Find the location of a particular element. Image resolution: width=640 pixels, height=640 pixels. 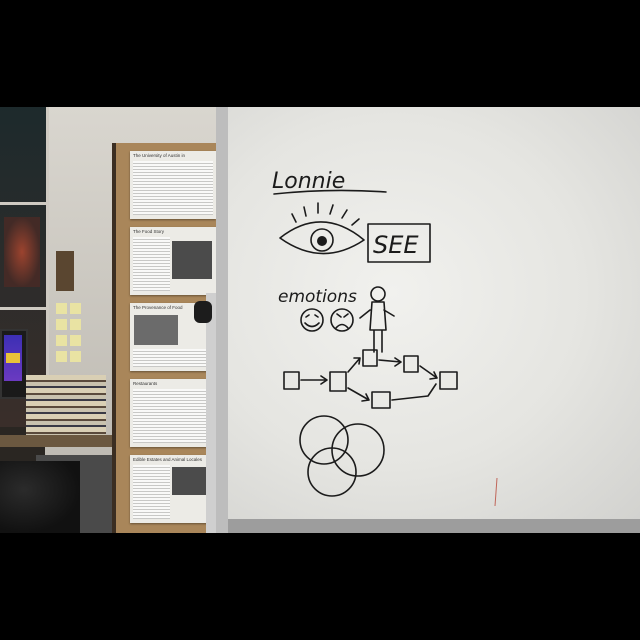

emotions-label: emotions is located at coordinates (317, 297).